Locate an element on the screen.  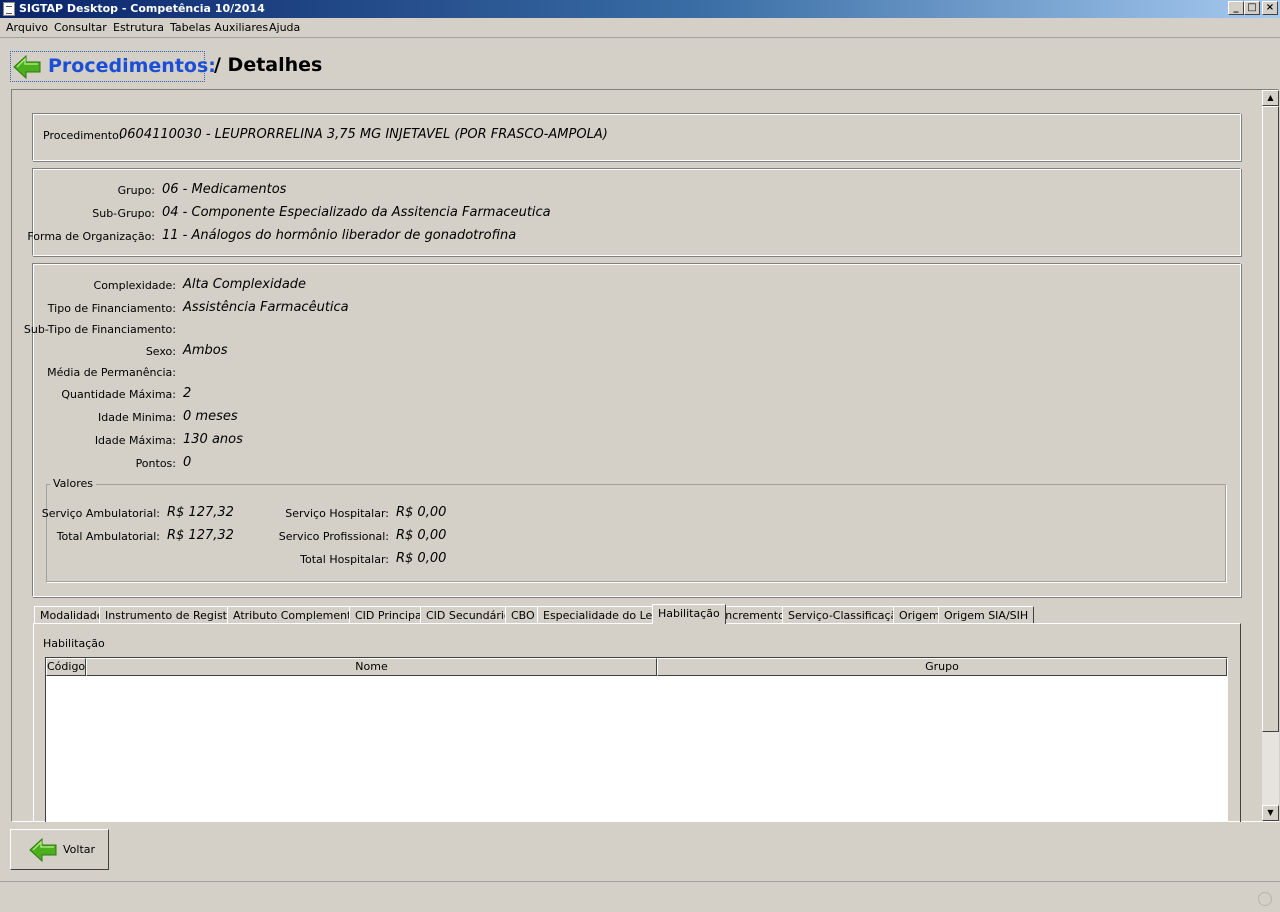
pontos-label: Pontos: is located at coordinates (155, 463).